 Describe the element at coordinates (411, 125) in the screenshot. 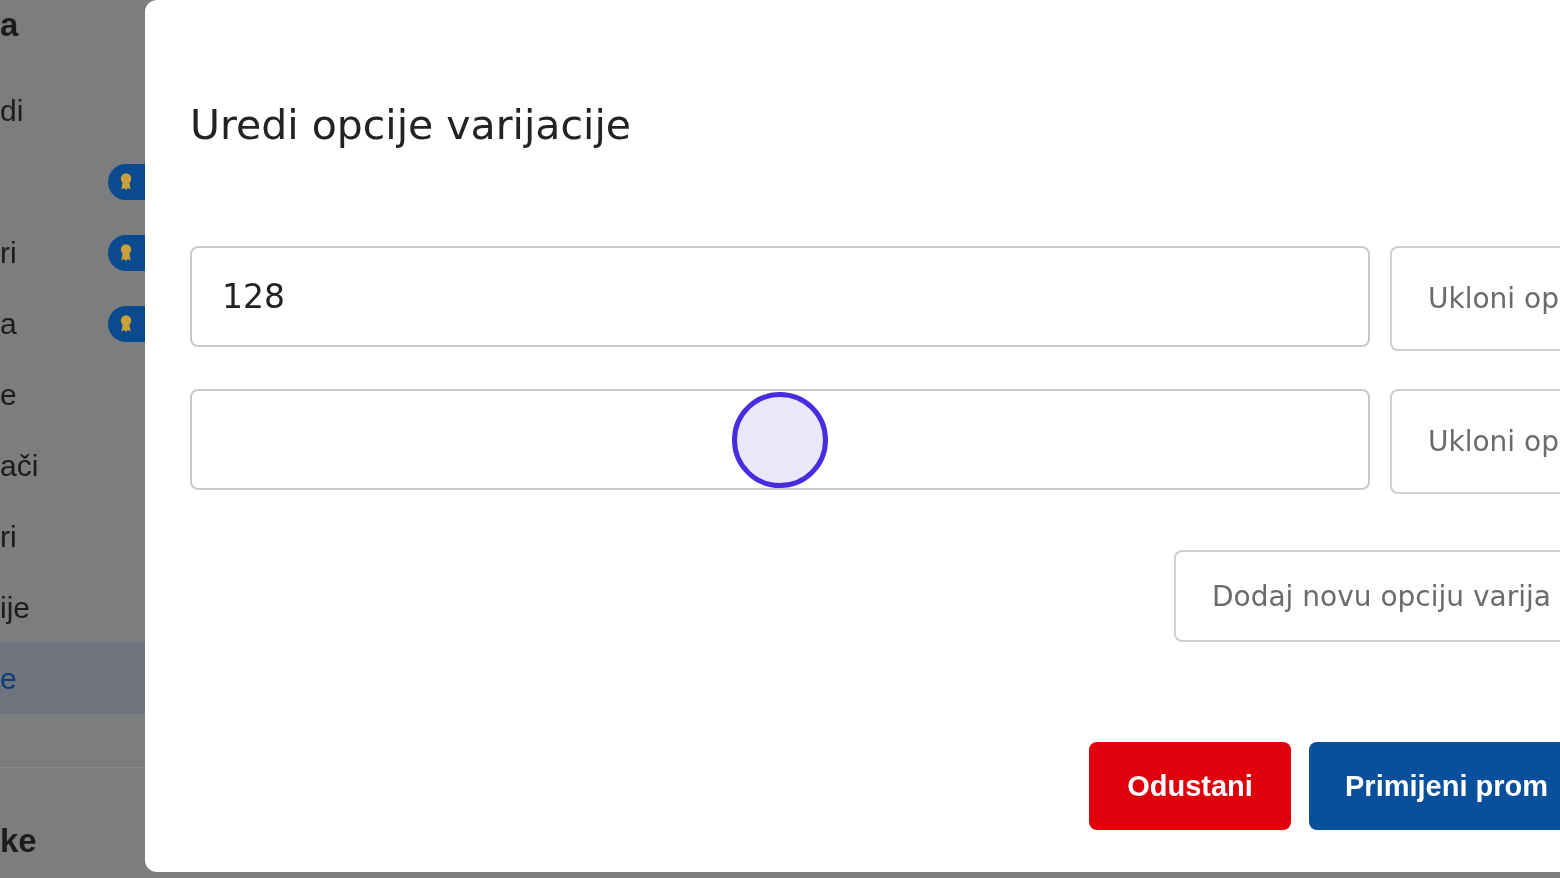

I see `dialog-title: Uredi opcije varijacije` at that location.